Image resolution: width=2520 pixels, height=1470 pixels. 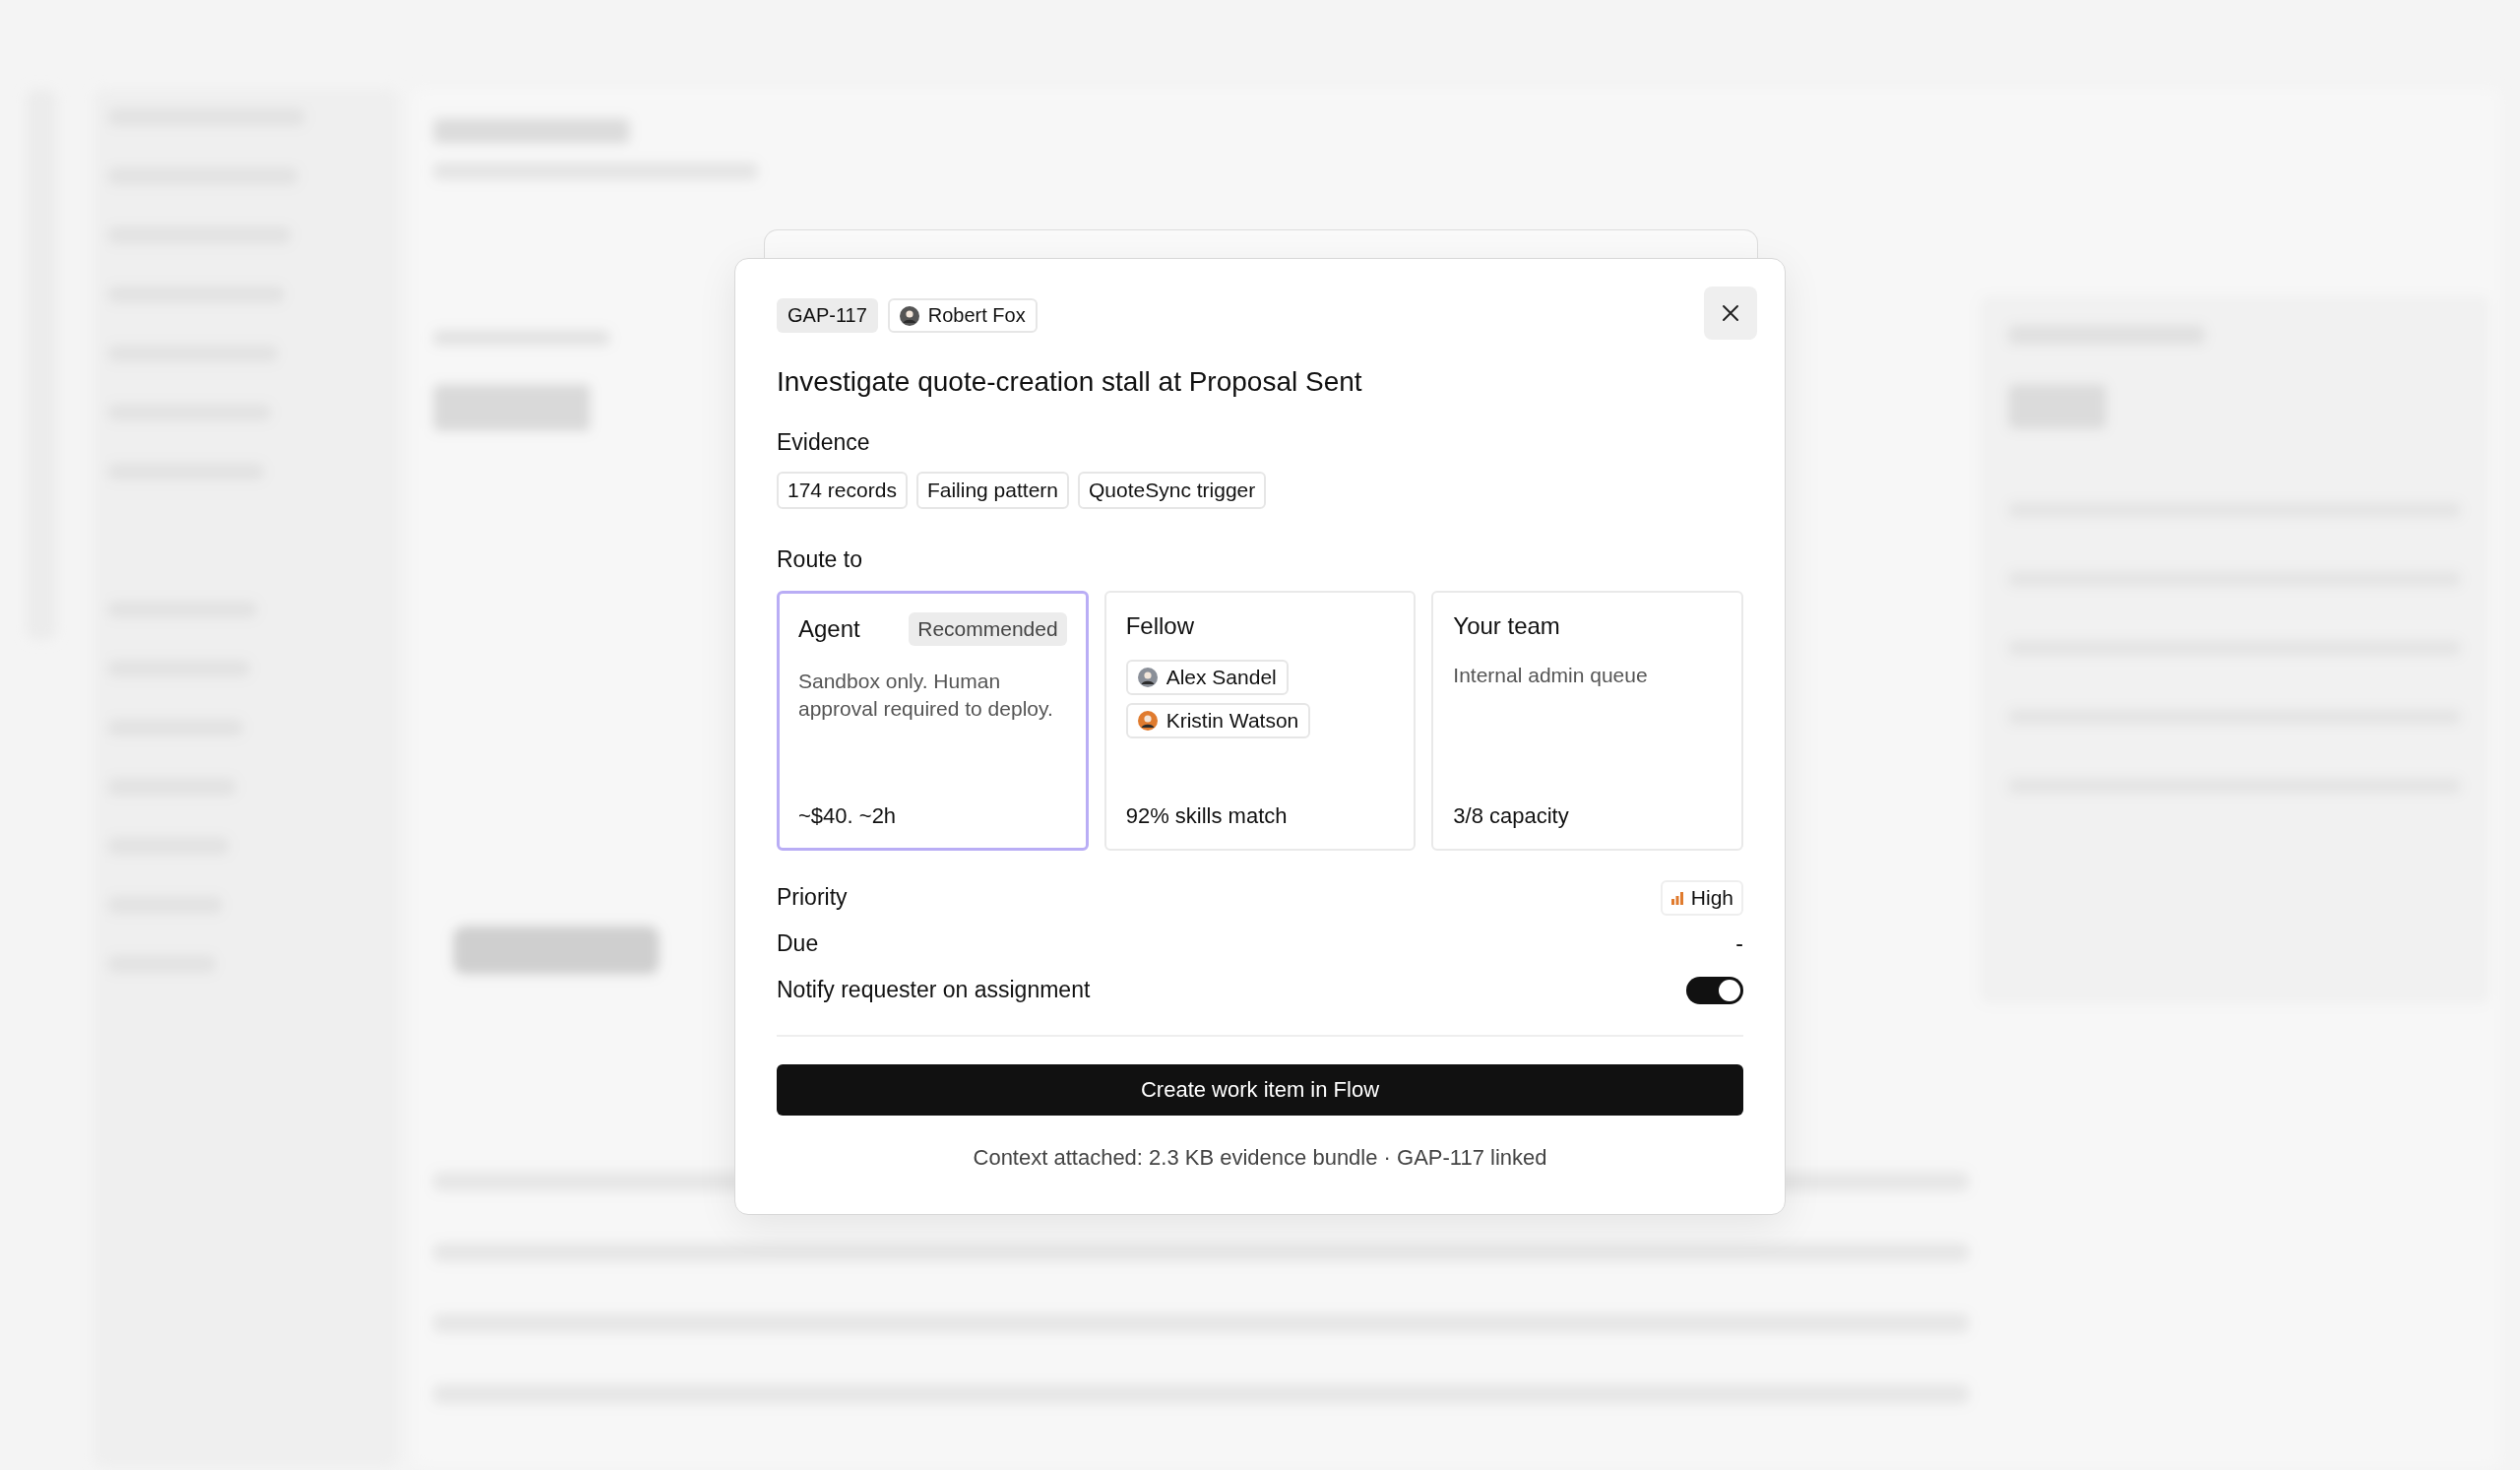 What do you see at coordinates (1677, 897) in the screenshot?
I see `priority-bars-icon` at bounding box center [1677, 897].